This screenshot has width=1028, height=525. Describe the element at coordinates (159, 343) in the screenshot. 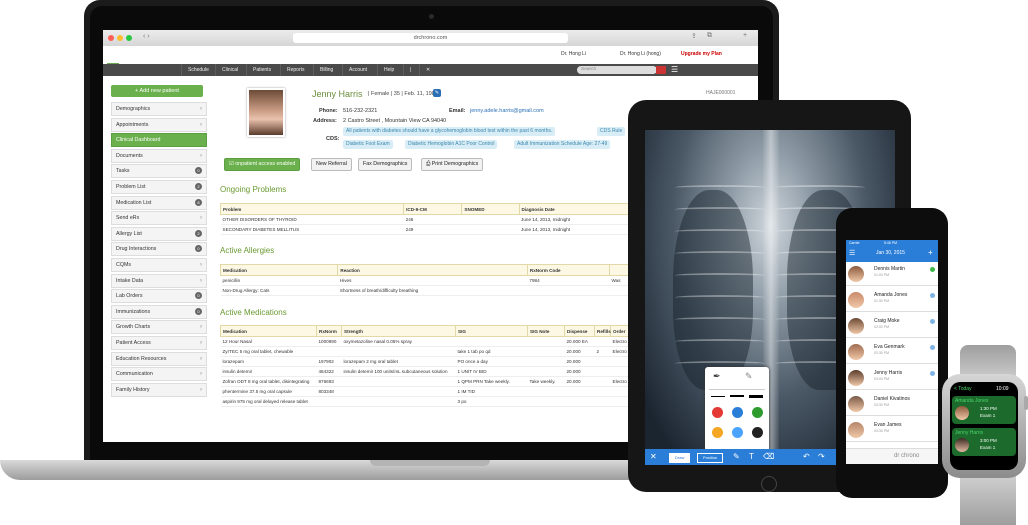

I see `sidebar-item: Patient Access ›` at that location.